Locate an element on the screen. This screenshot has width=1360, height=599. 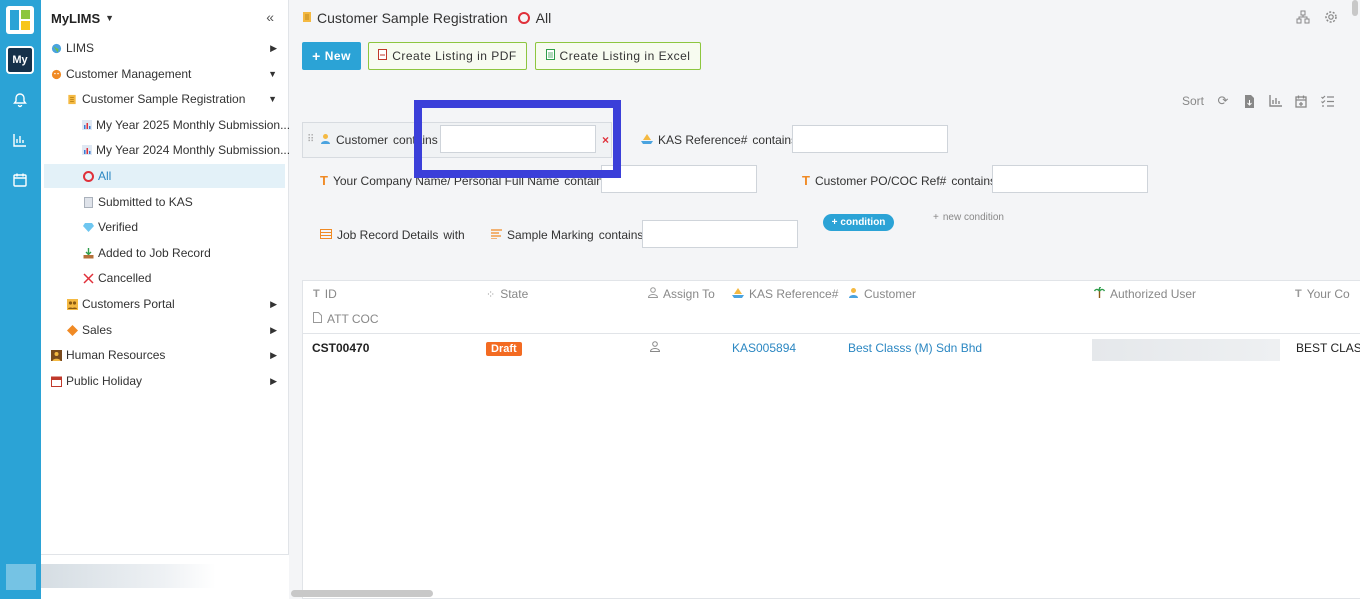
cell-customer: Best Classs (M) Sdn Bhd is located at coordinates (915, 348).